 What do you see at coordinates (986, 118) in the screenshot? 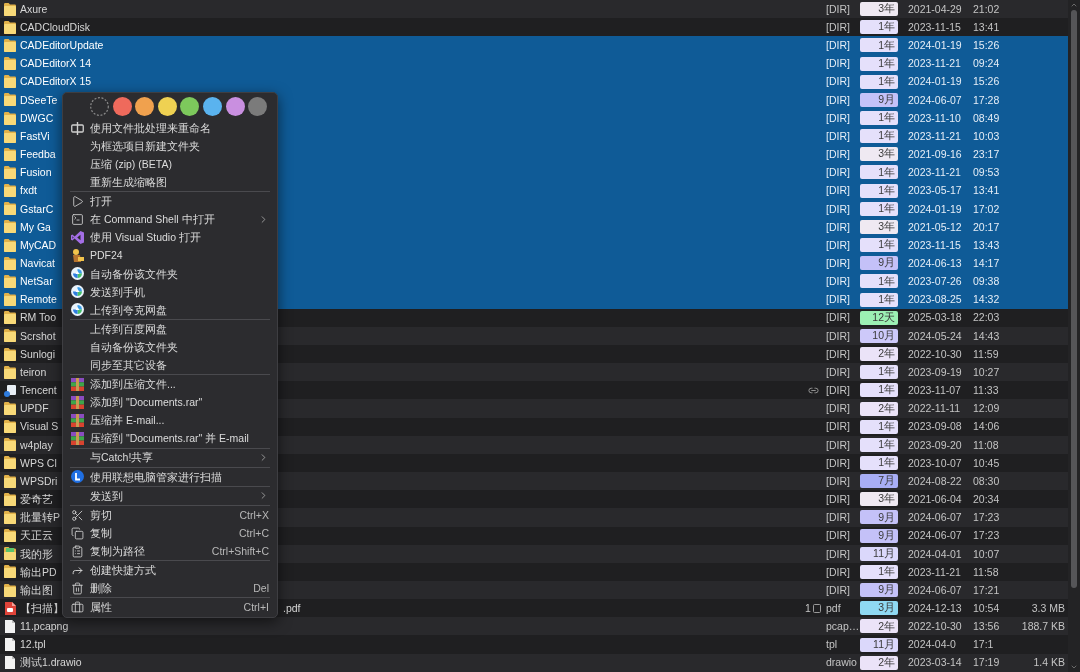
I see `time-text: 08:49` at bounding box center [986, 118].